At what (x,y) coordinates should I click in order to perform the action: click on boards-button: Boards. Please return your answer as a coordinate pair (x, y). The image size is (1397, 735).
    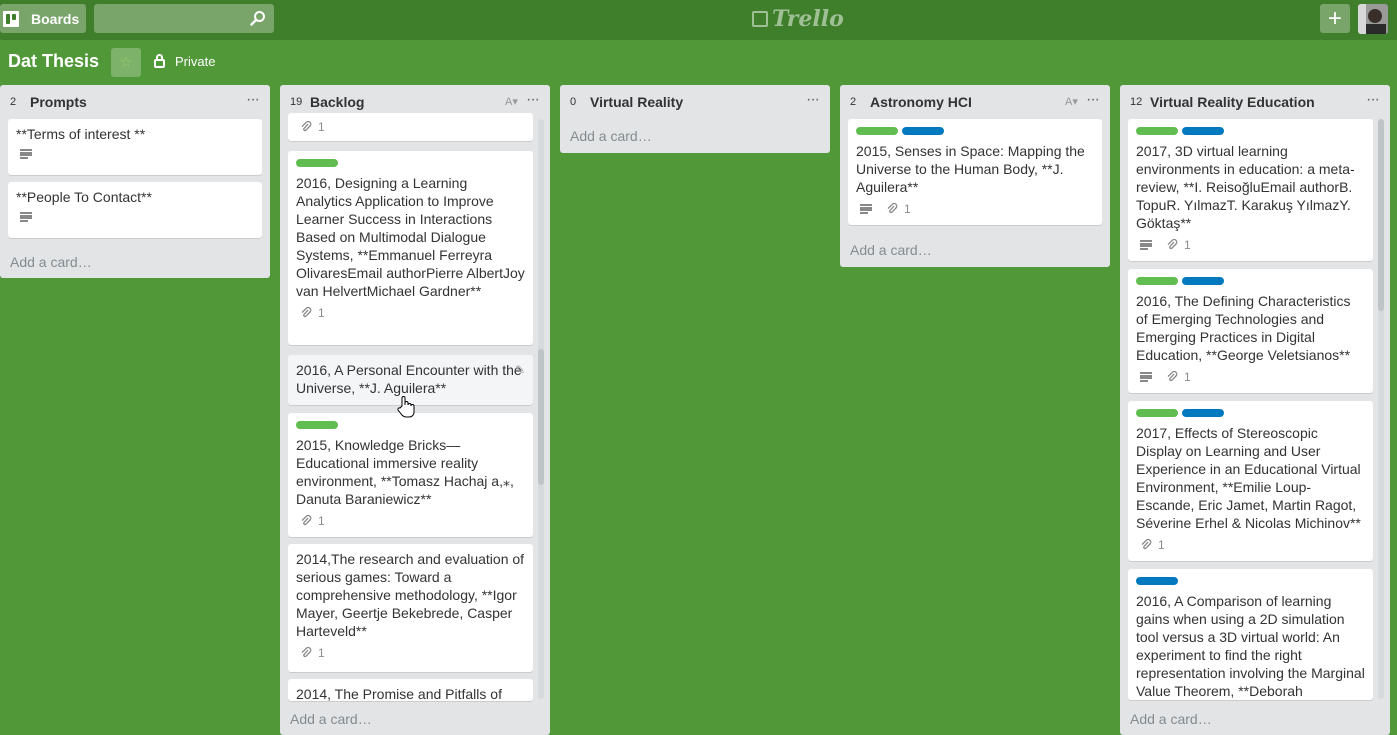
    Looking at the image, I should click on (43, 18).